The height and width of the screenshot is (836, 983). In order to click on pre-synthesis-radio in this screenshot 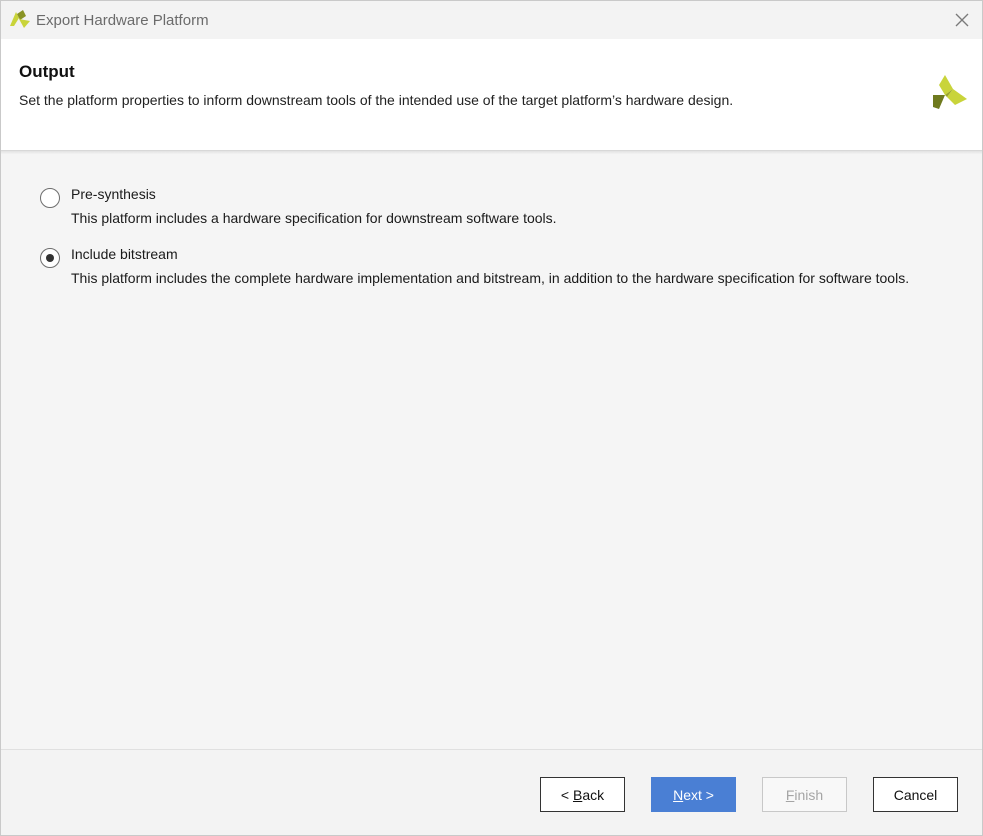, I will do `click(50, 198)`.